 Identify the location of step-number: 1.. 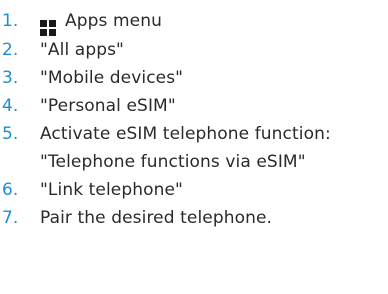
(10, 21).